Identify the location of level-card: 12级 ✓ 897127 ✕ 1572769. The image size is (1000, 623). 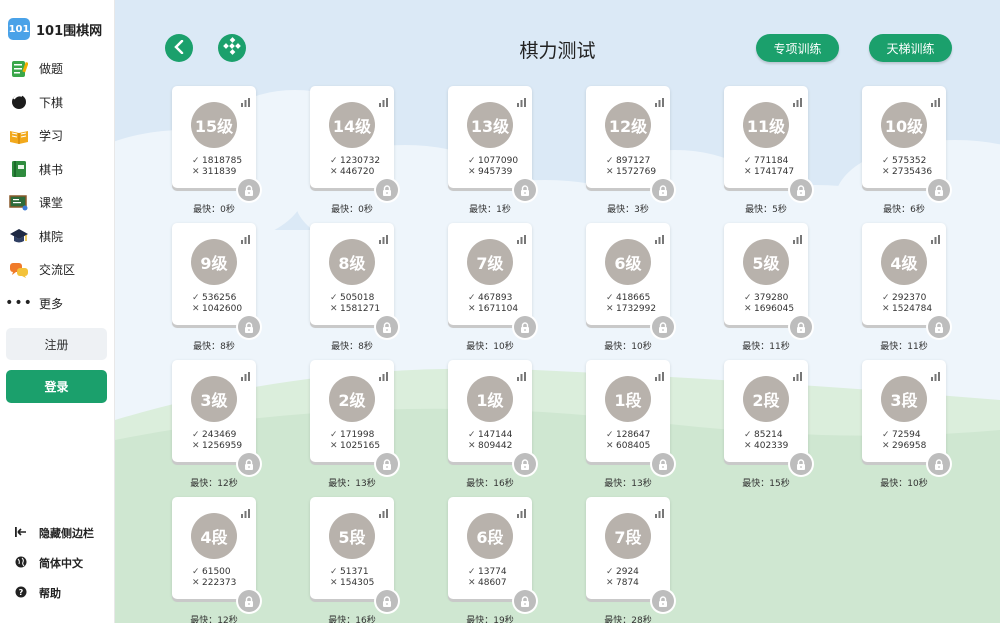
(628, 137).